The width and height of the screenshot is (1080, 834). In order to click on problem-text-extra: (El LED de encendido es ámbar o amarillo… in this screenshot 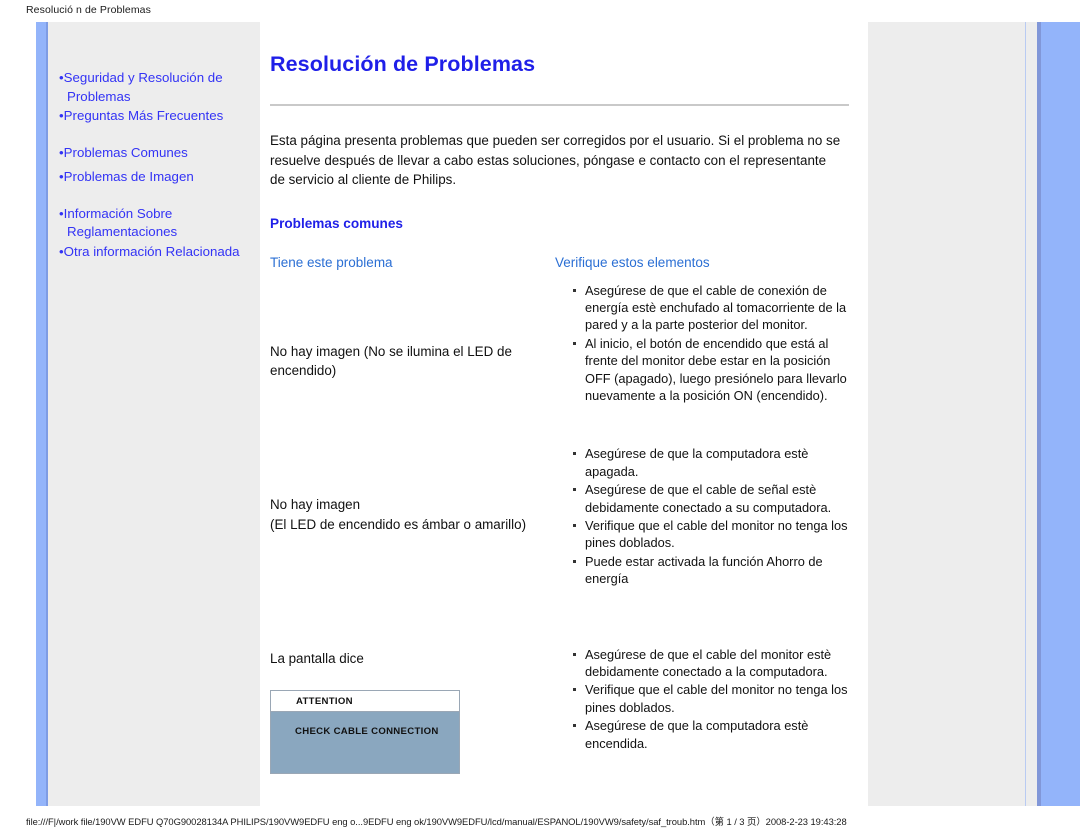, I will do `click(398, 524)`.